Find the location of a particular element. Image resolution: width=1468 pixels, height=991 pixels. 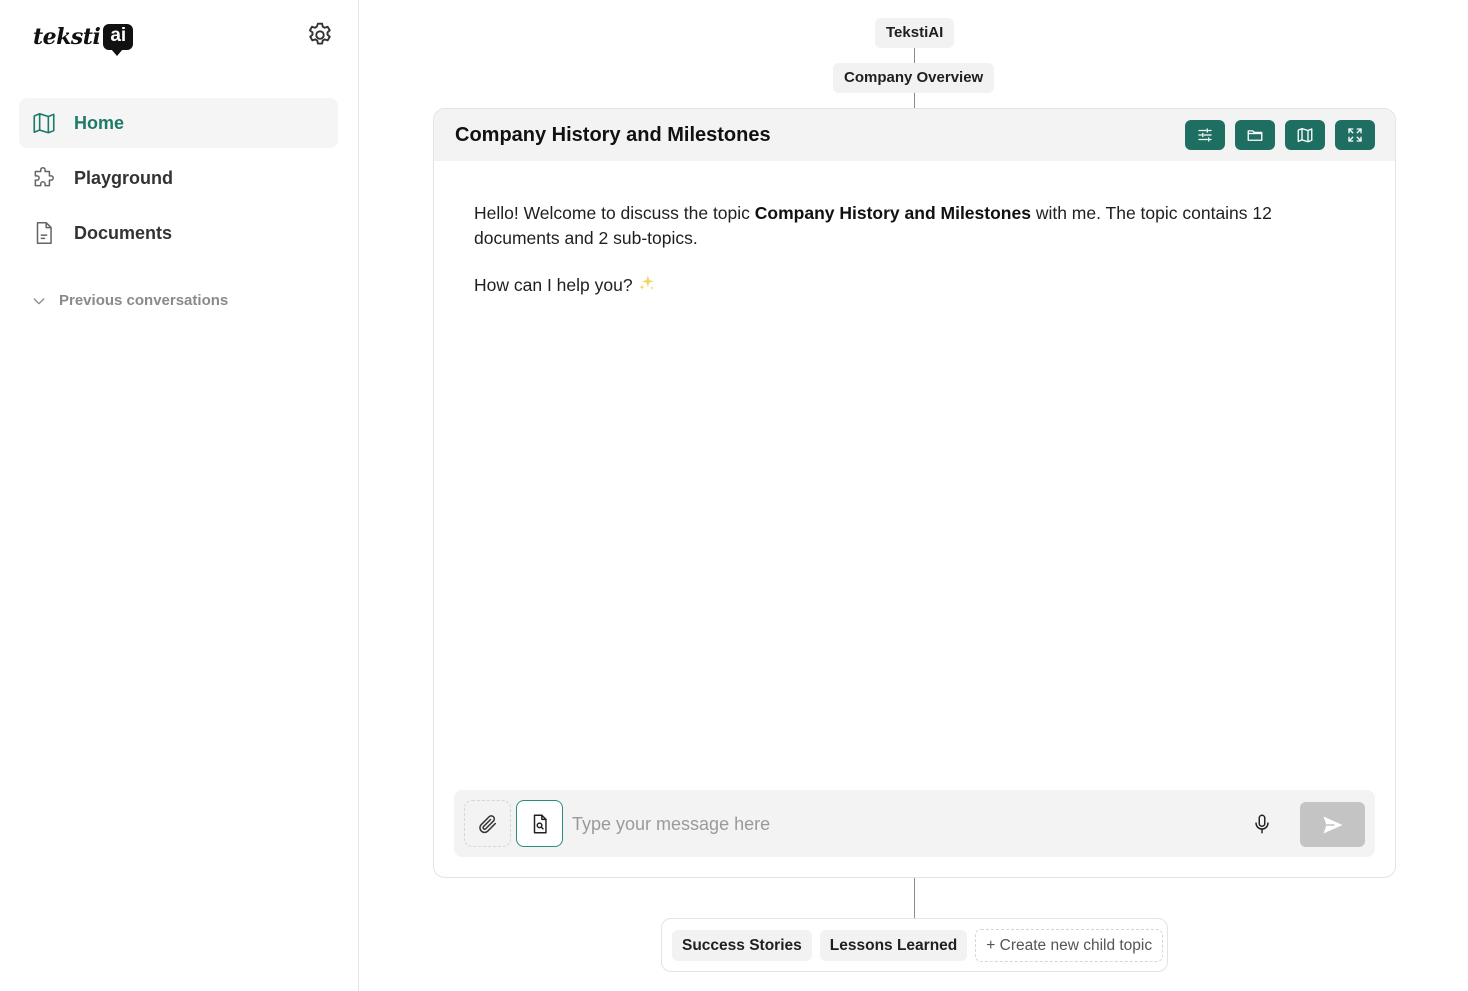

paperclip-icon is located at coordinates (487, 823).